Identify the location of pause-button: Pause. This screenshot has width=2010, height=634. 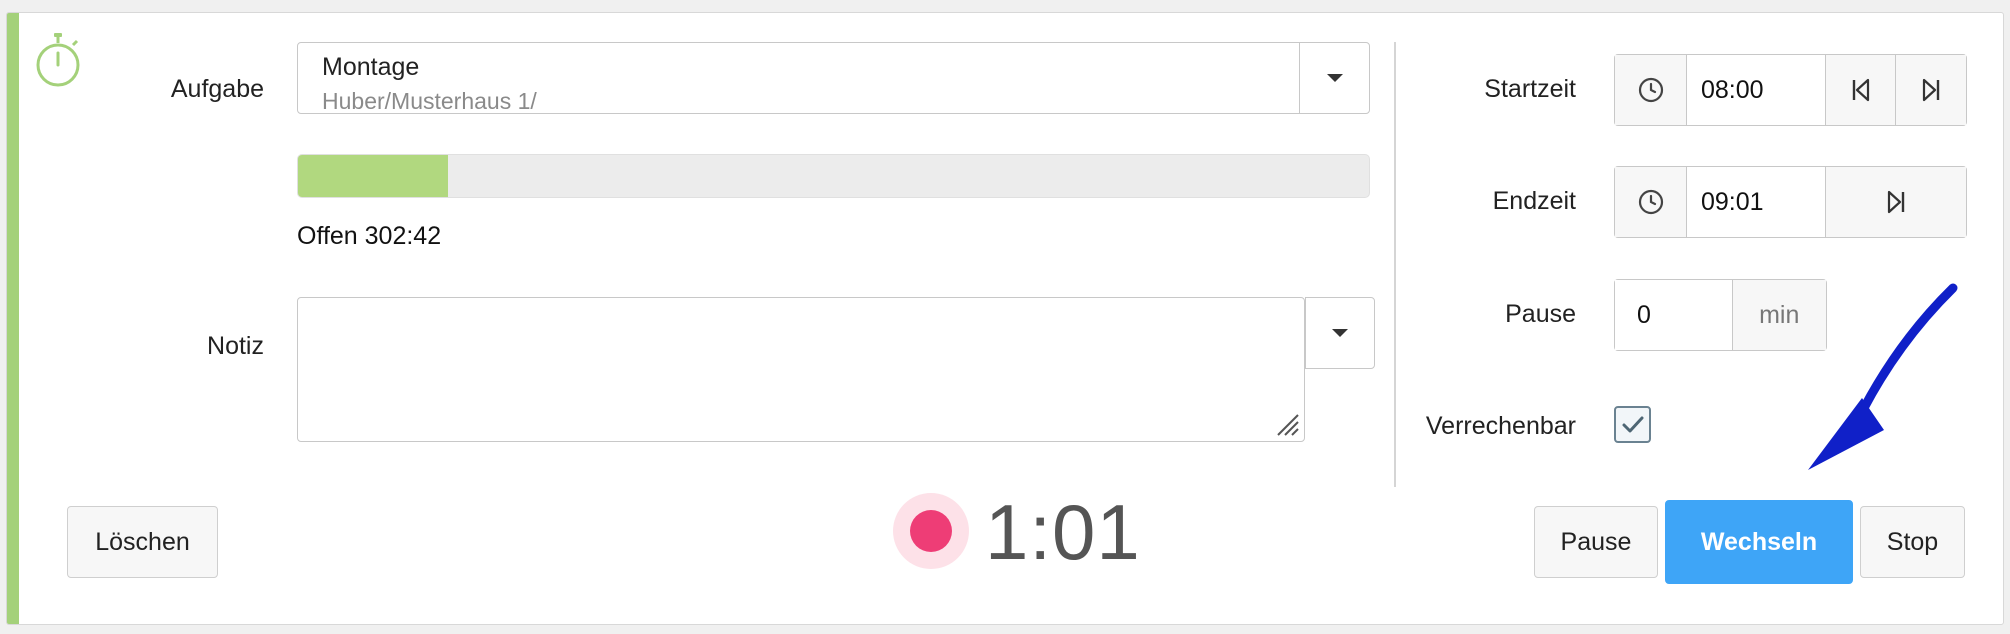
(1596, 542).